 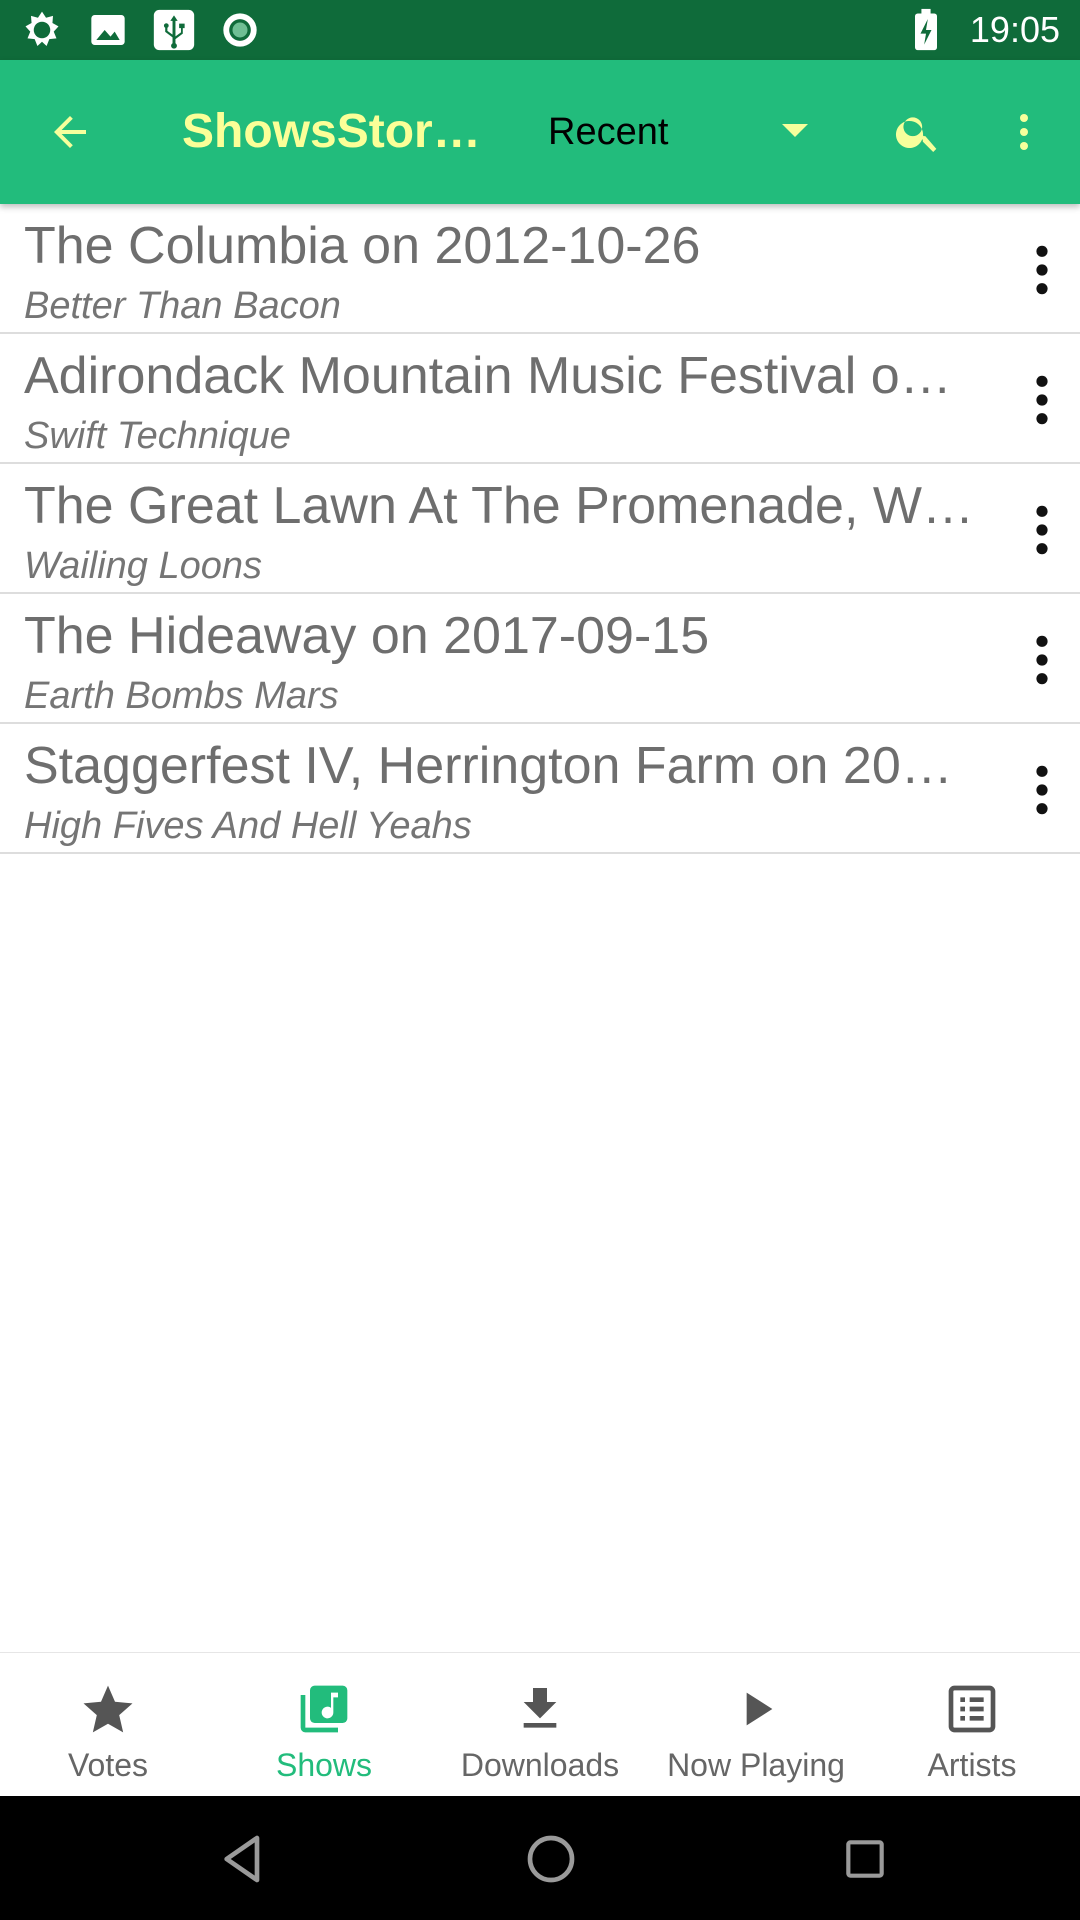 What do you see at coordinates (756, 1709) in the screenshot?
I see `play-icon` at bounding box center [756, 1709].